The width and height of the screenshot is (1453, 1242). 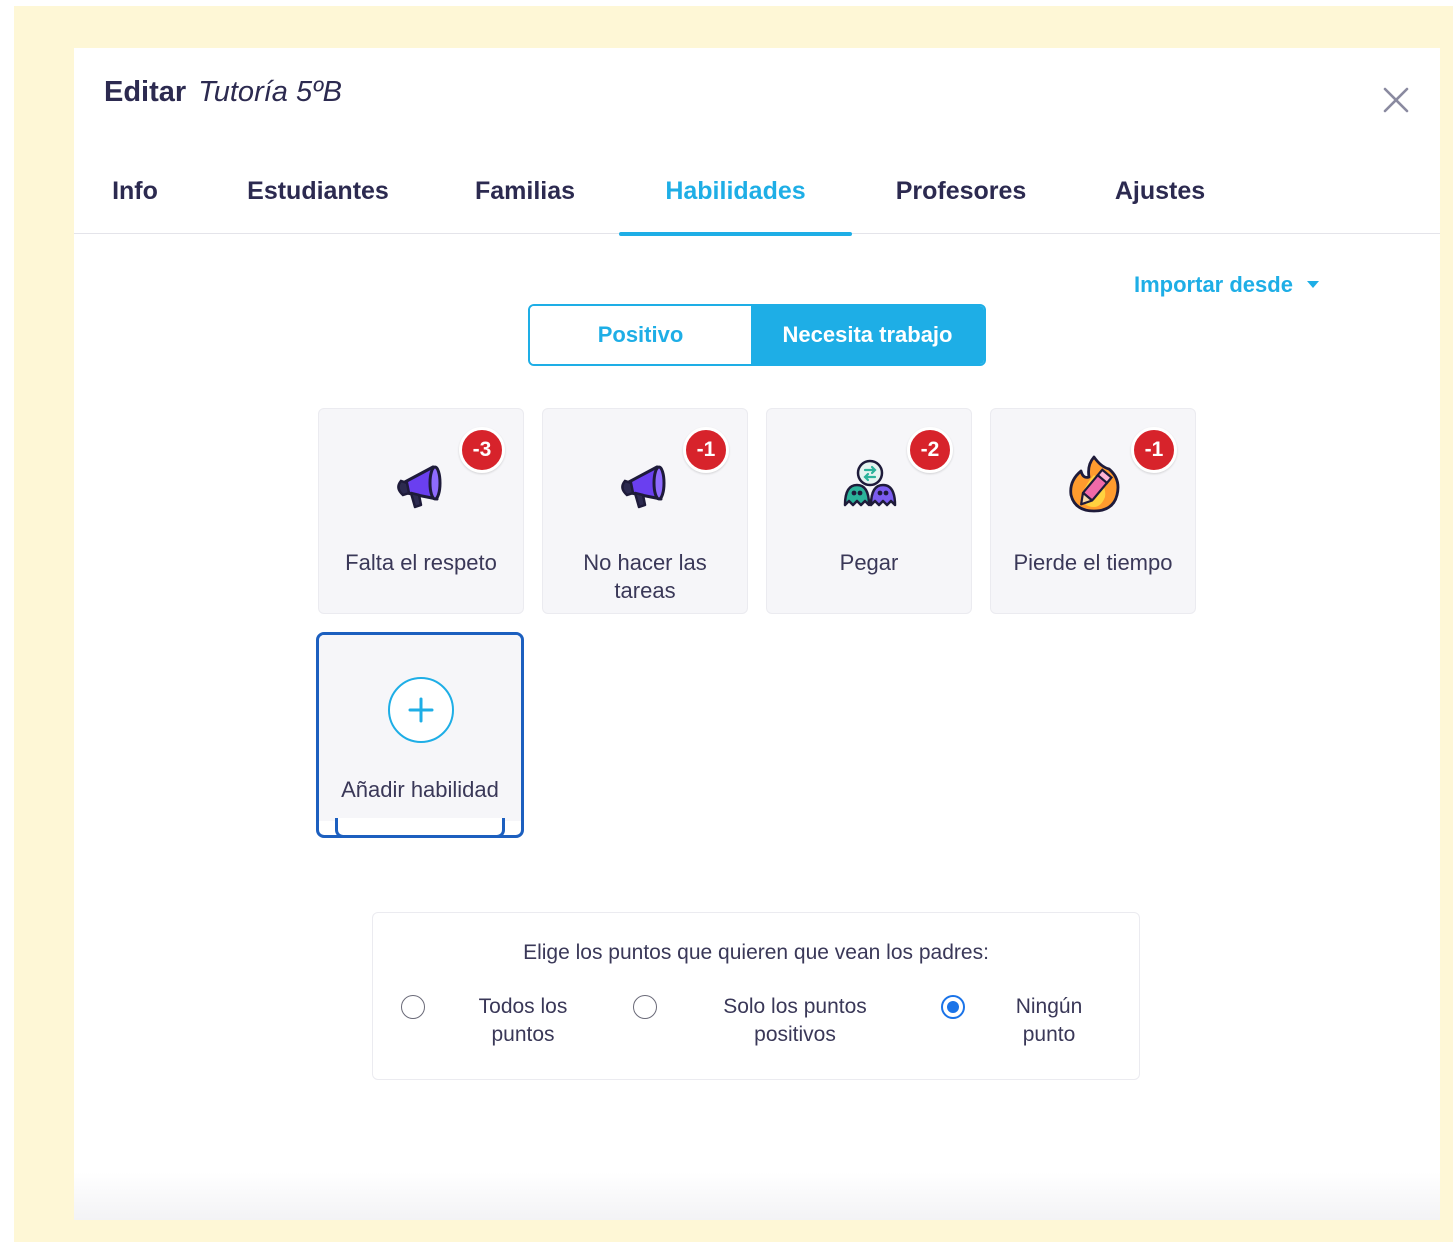 What do you see at coordinates (961, 201) in the screenshot?
I see `tab-profesores: Profesores` at bounding box center [961, 201].